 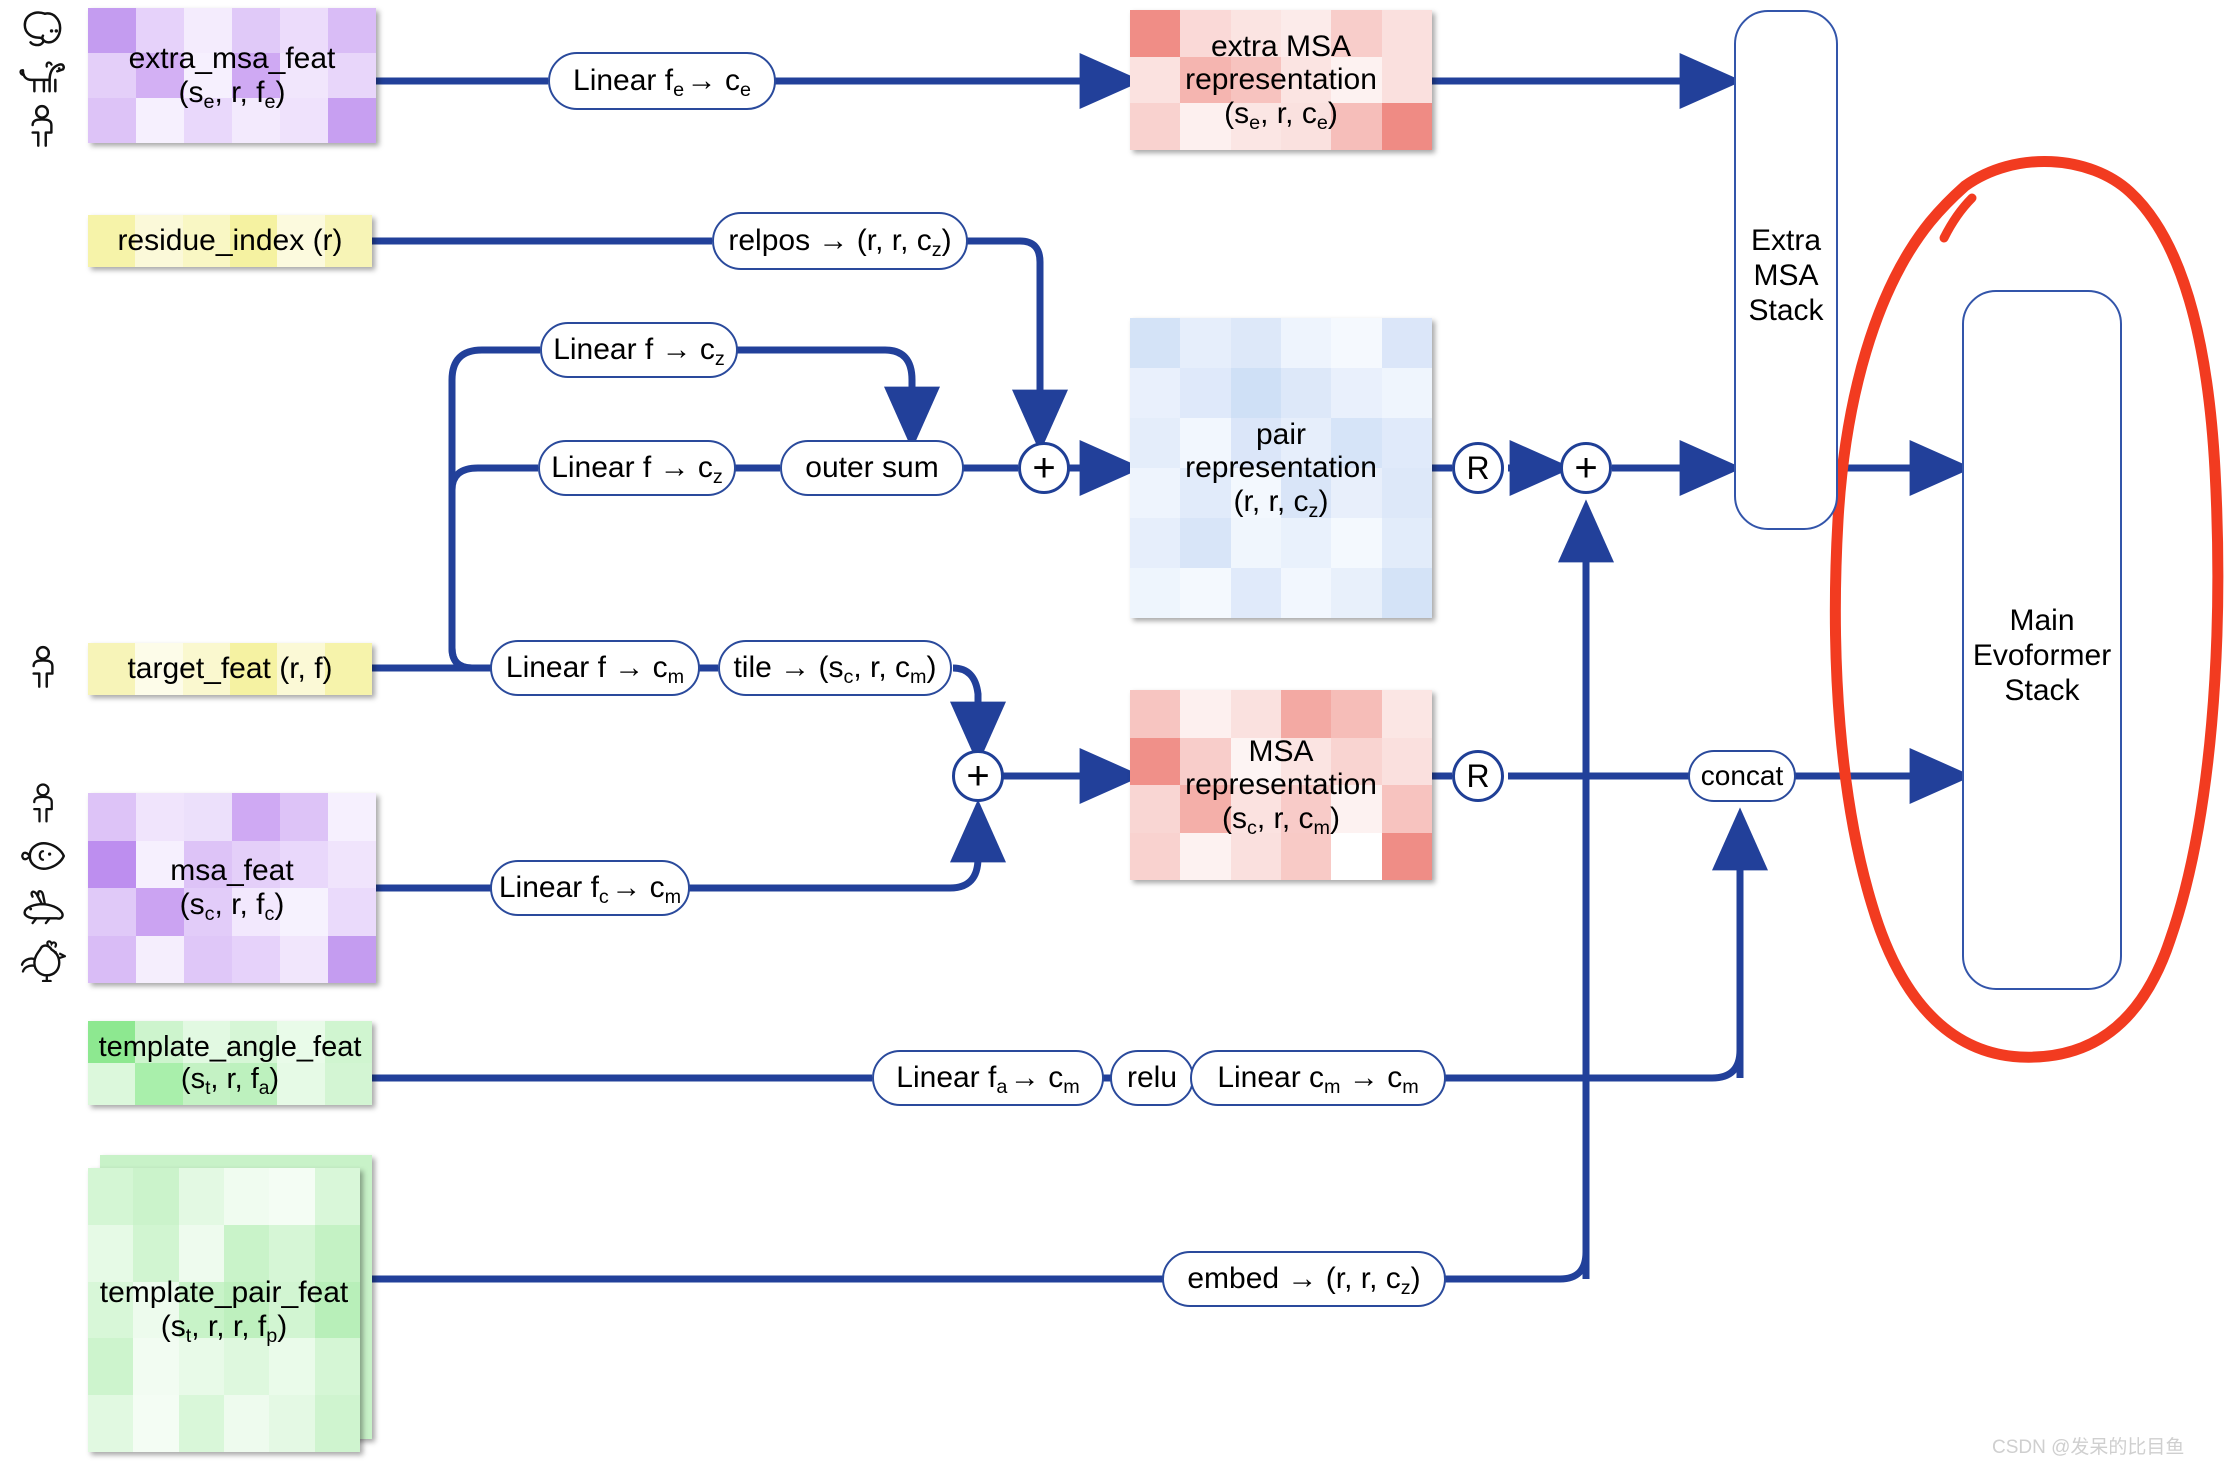 What do you see at coordinates (2042, 620) in the screenshot?
I see `stack-line: Main` at bounding box center [2042, 620].